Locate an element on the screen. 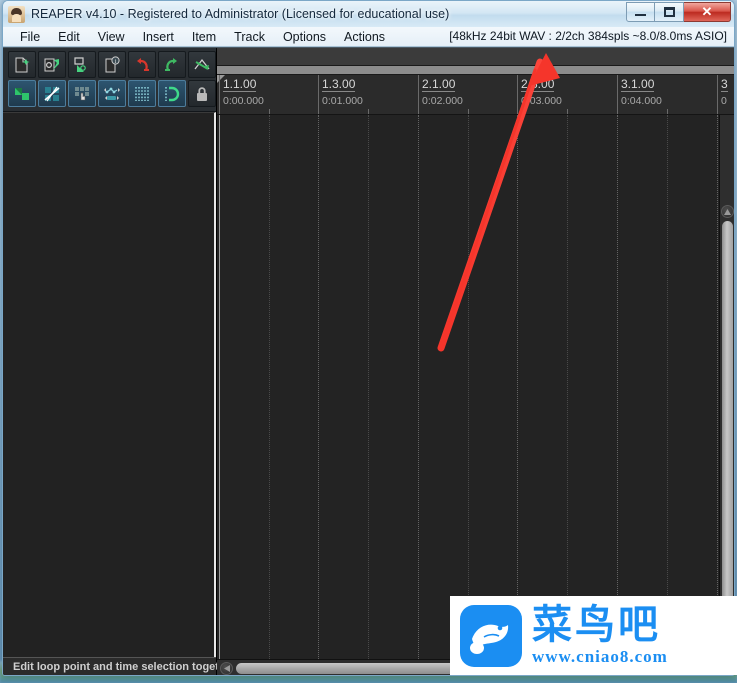 Image resolution: width=737 pixels, height=683 pixels. menu-item-options: Options is located at coordinates (304, 37).